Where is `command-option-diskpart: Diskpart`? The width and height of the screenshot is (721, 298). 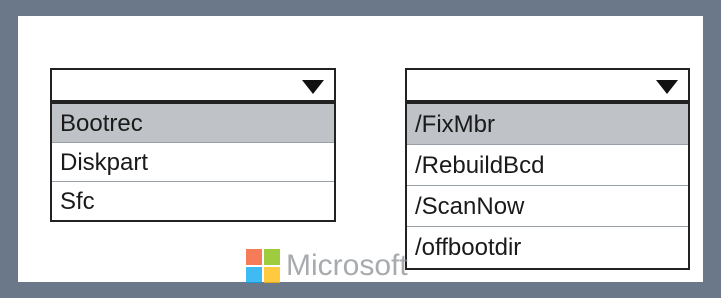
command-option-diskpart: Diskpart is located at coordinates (193, 162).